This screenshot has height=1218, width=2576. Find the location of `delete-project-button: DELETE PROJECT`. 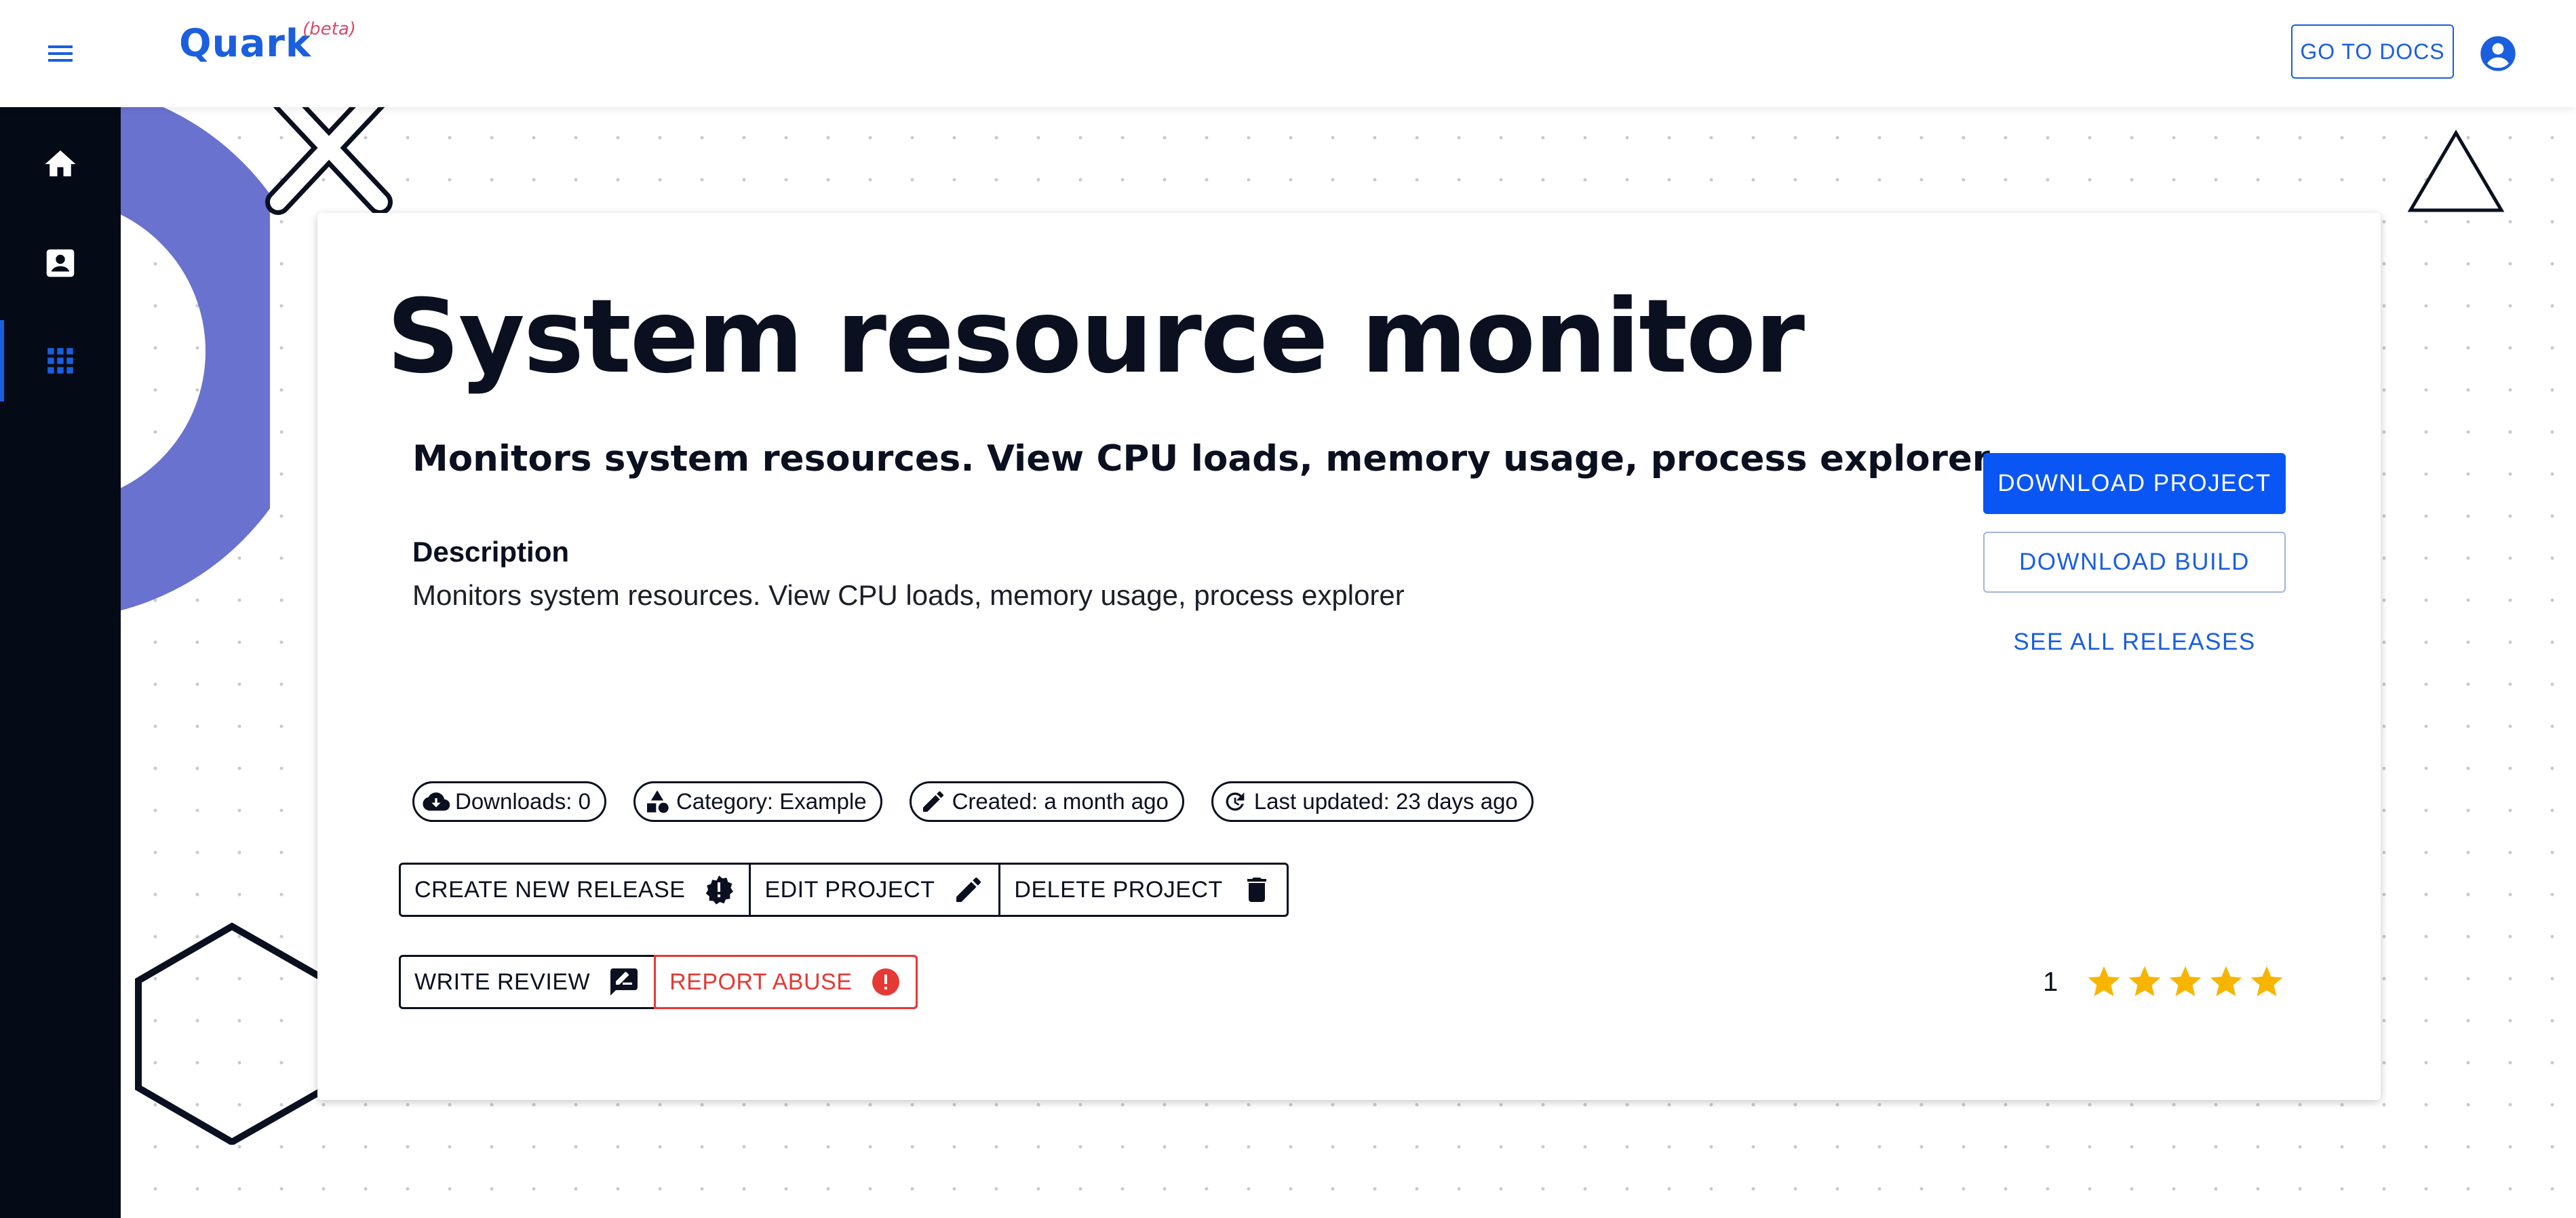

delete-project-button: DELETE PROJECT is located at coordinates (1142, 890).